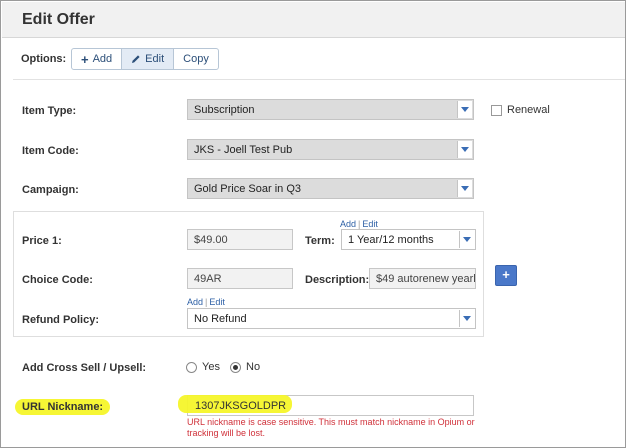 Image resolution: width=626 pixels, height=448 pixels. What do you see at coordinates (57, 280) in the screenshot?
I see `choice-code-label: Choice Code:` at bounding box center [57, 280].